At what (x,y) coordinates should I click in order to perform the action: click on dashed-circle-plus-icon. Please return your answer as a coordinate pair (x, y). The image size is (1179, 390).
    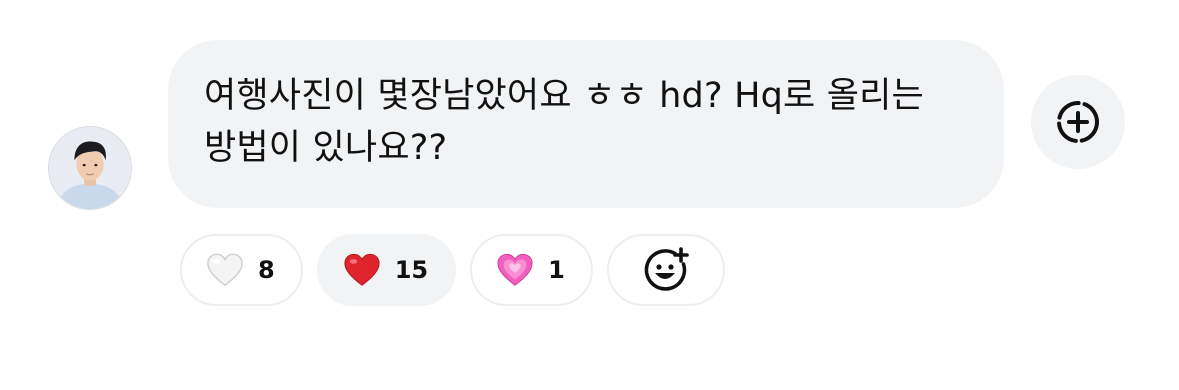
    Looking at the image, I should click on (1078, 122).